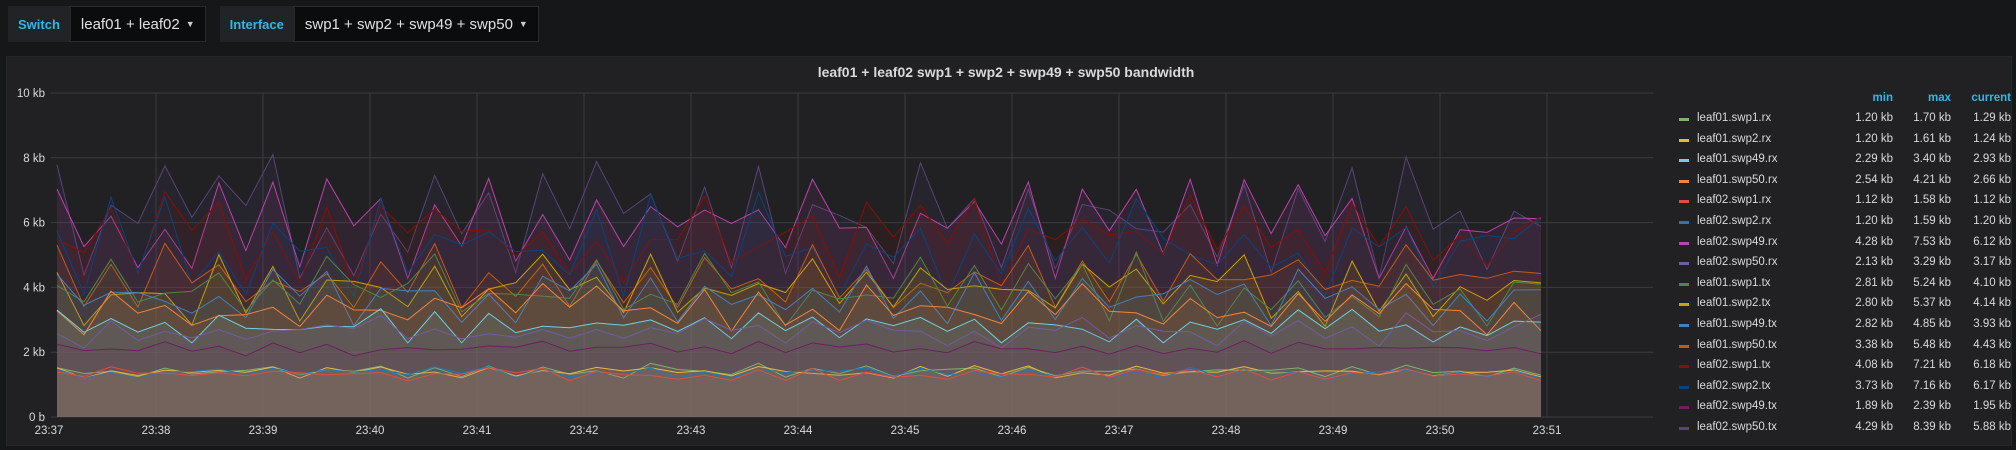  I want to click on series-name: leaf02.swp2.tx, so click(1734, 386).